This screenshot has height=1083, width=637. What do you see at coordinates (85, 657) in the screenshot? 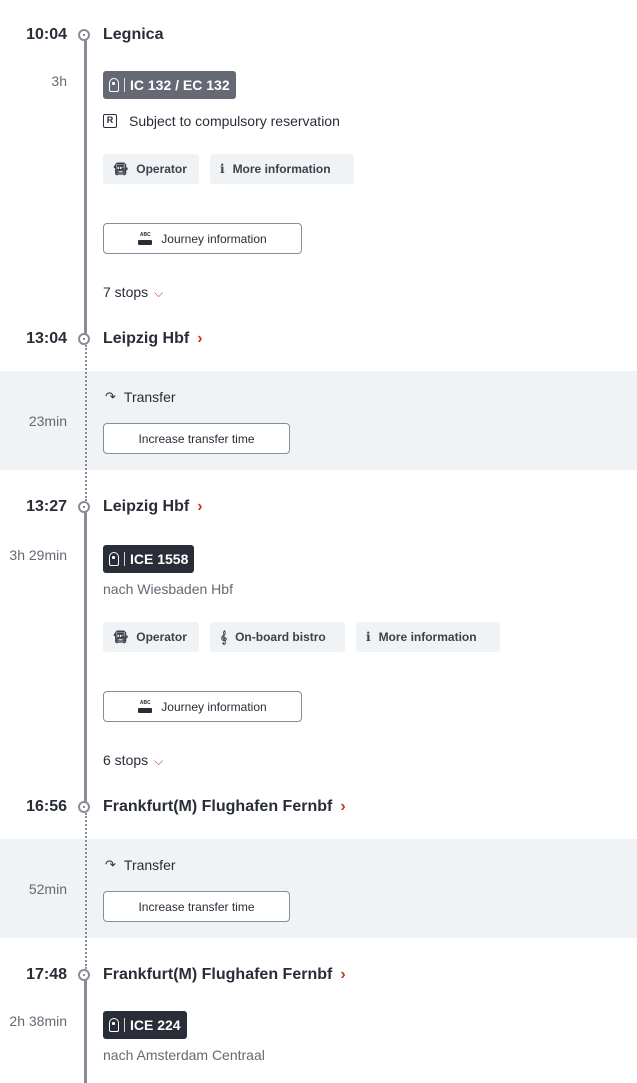
I see `timeline-line-leg2` at bounding box center [85, 657].